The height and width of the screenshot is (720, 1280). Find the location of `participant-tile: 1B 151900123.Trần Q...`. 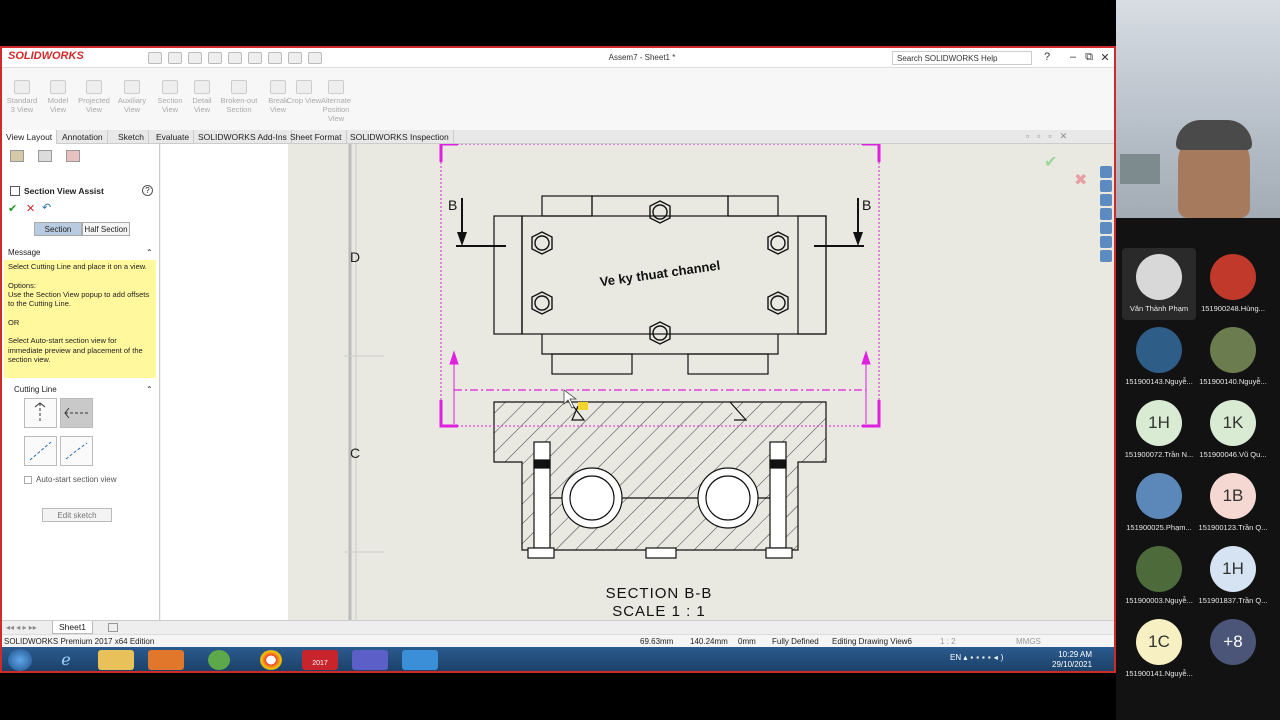

participant-tile: 1B 151900123.Trần Q... is located at coordinates (1233, 503).